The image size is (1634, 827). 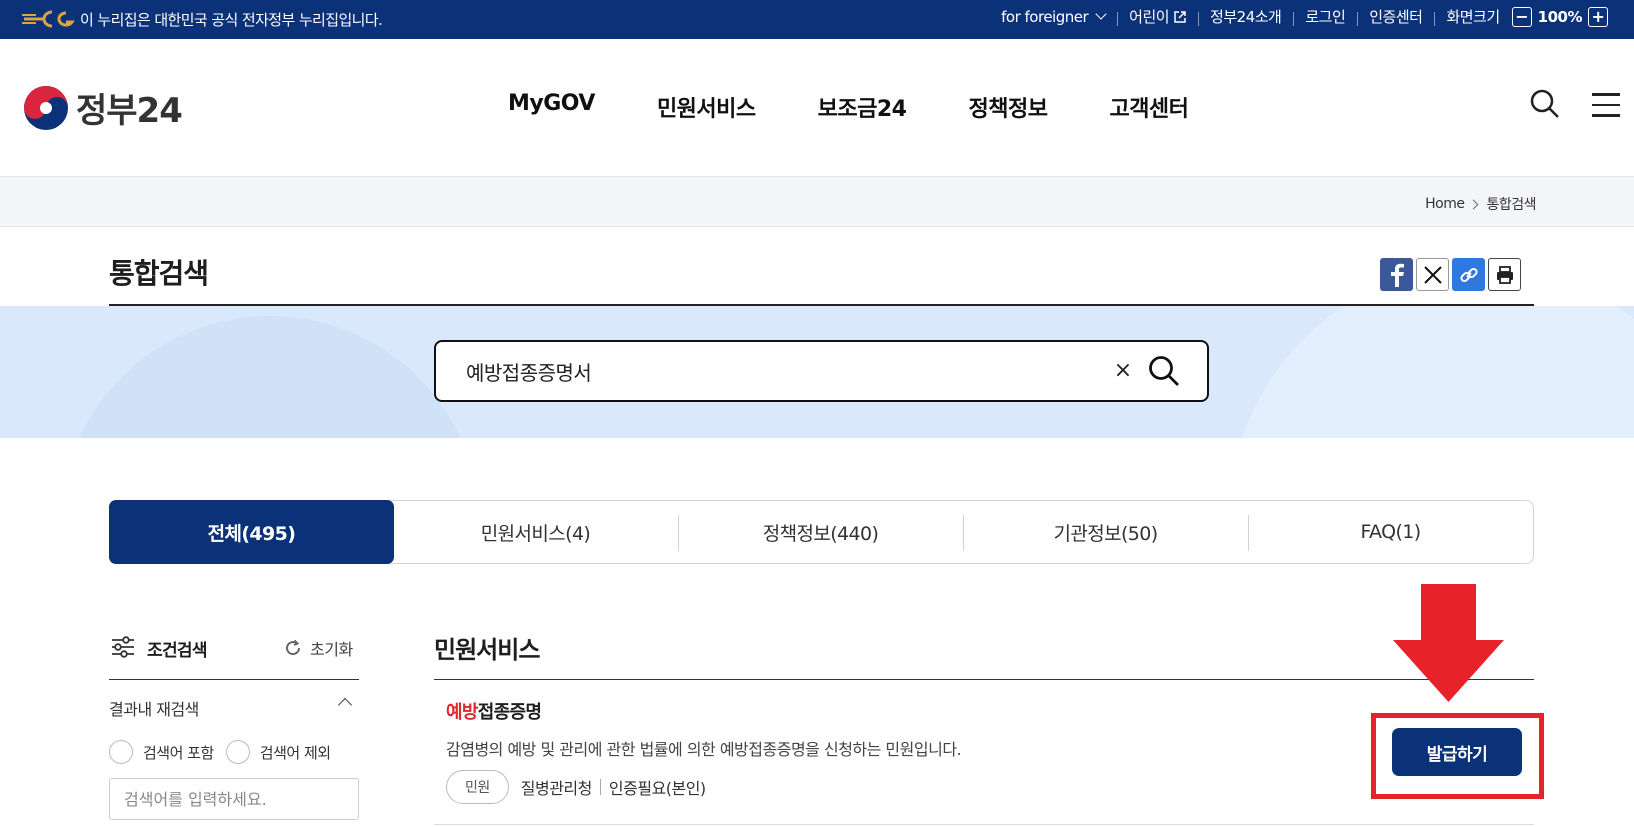 I want to click on breadcrumb-home: Home, so click(x=1445, y=204).